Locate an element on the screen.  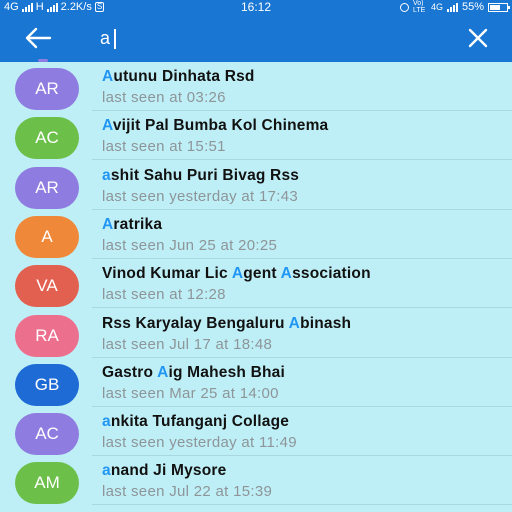
contact-row: A Aratrika last seen Jun 25 at 20:25 is located at coordinates (256, 234).